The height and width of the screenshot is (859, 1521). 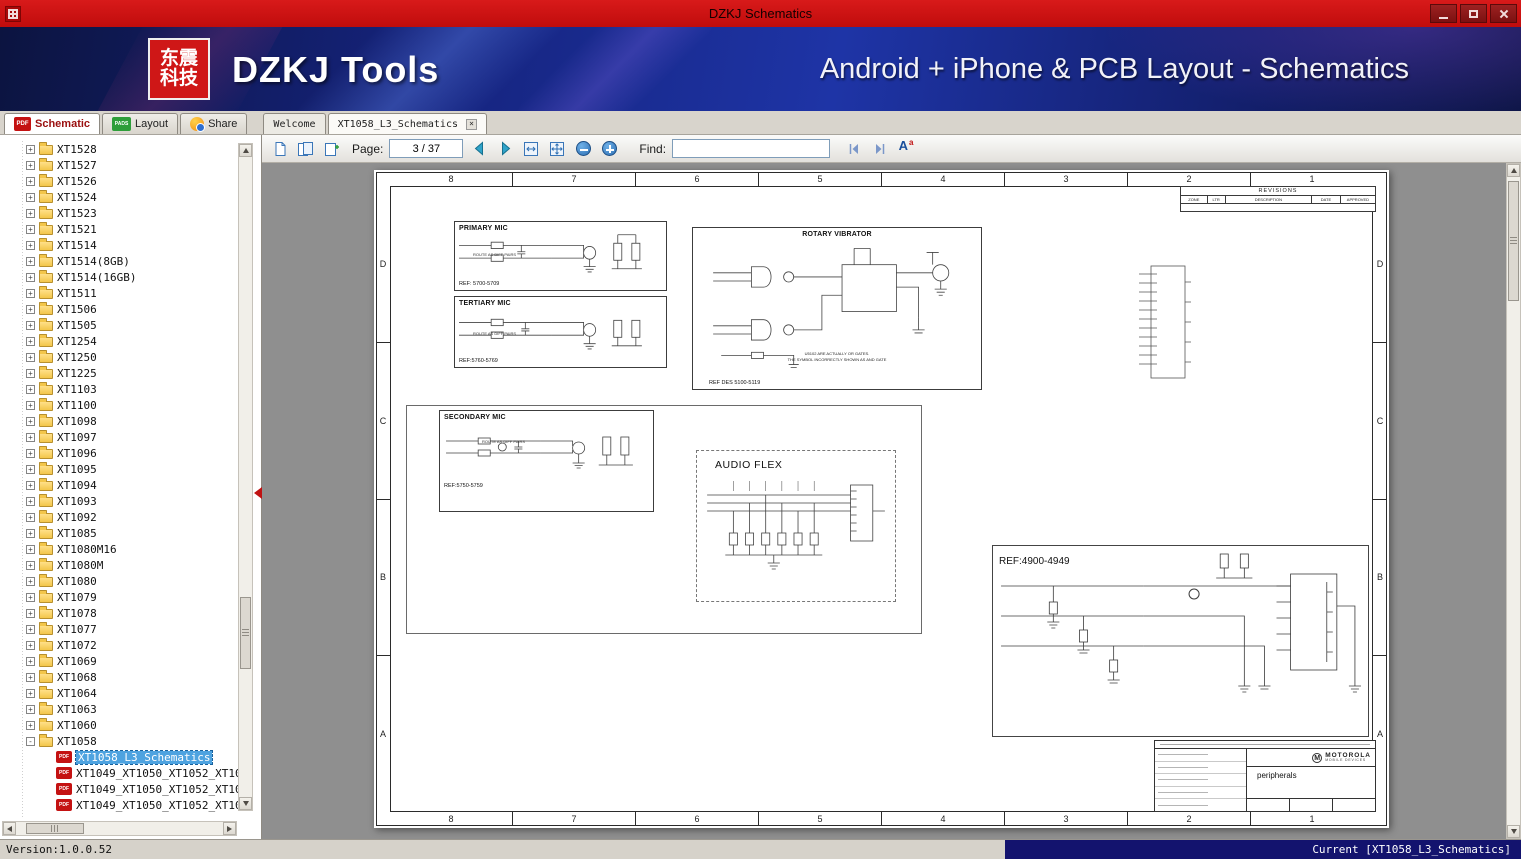 What do you see at coordinates (119, 677) in the screenshot?
I see `tree-folder: + XT1068` at bounding box center [119, 677].